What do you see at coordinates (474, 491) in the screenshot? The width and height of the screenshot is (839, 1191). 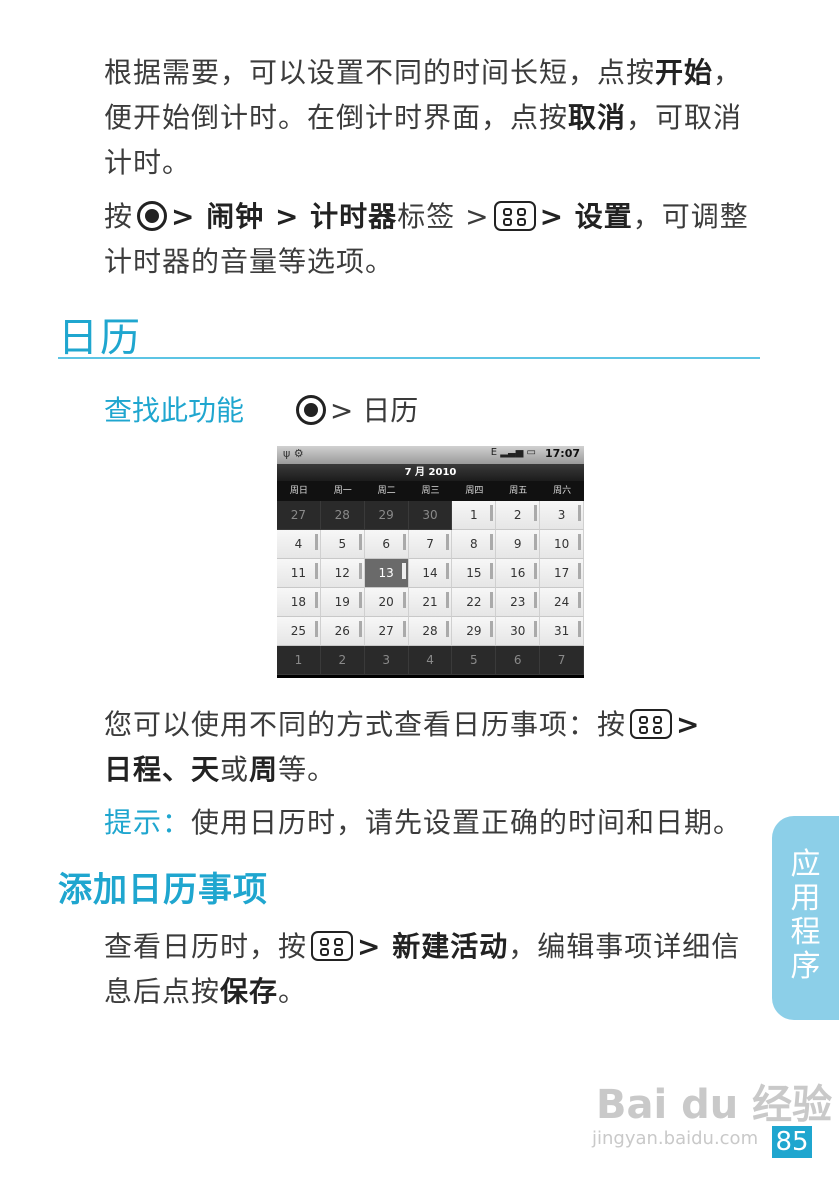 I see `weekday-label: 周四` at bounding box center [474, 491].